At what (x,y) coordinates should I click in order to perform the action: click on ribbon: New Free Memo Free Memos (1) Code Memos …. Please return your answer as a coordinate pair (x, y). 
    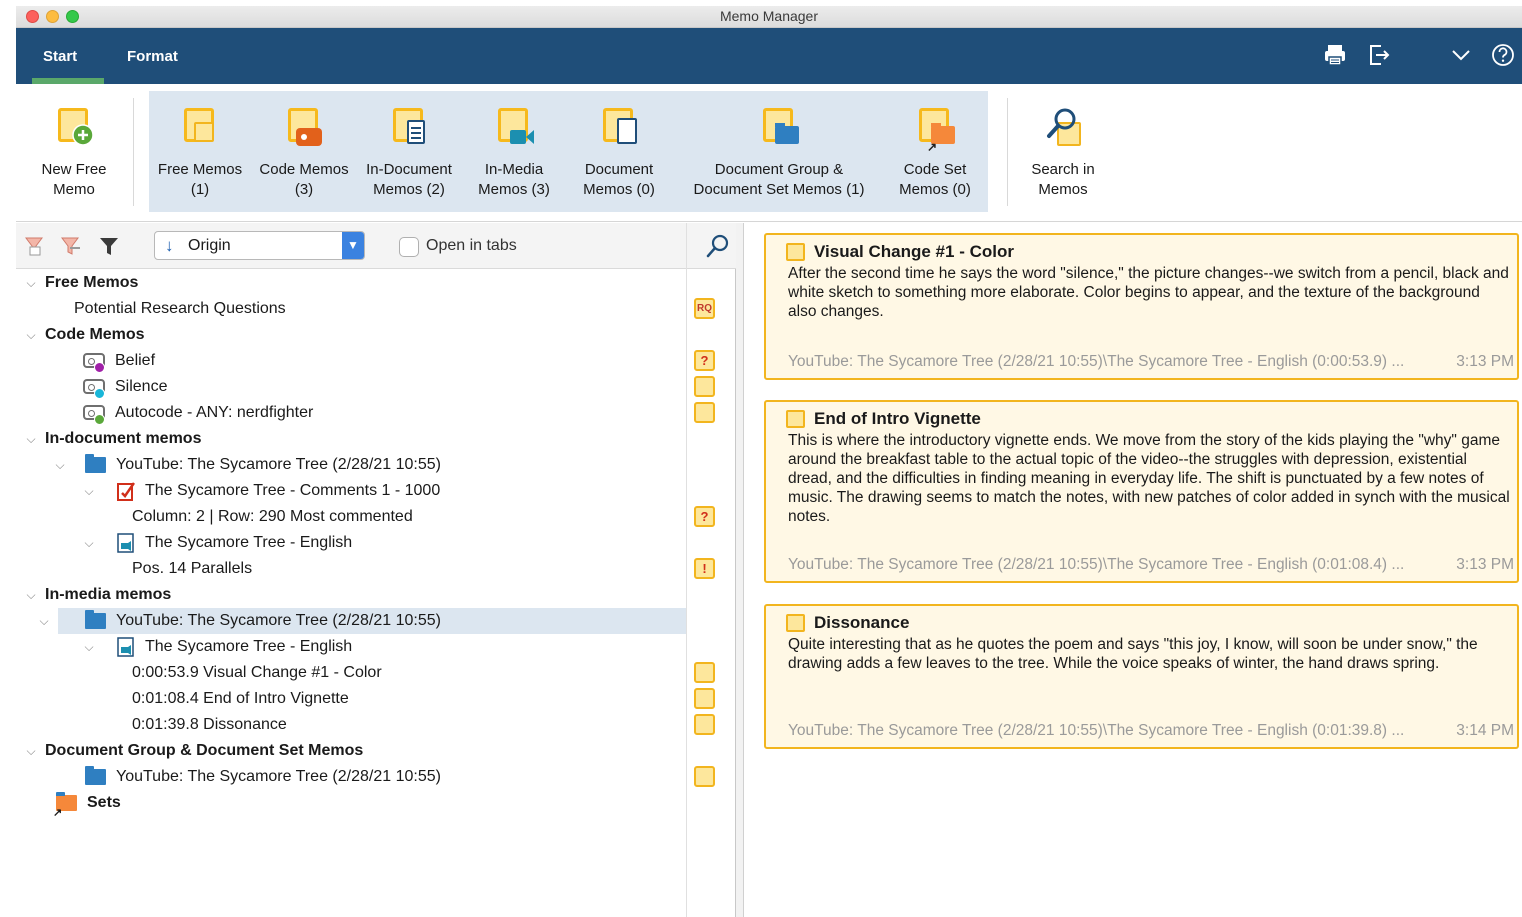
    Looking at the image, I should click on (769, 153).